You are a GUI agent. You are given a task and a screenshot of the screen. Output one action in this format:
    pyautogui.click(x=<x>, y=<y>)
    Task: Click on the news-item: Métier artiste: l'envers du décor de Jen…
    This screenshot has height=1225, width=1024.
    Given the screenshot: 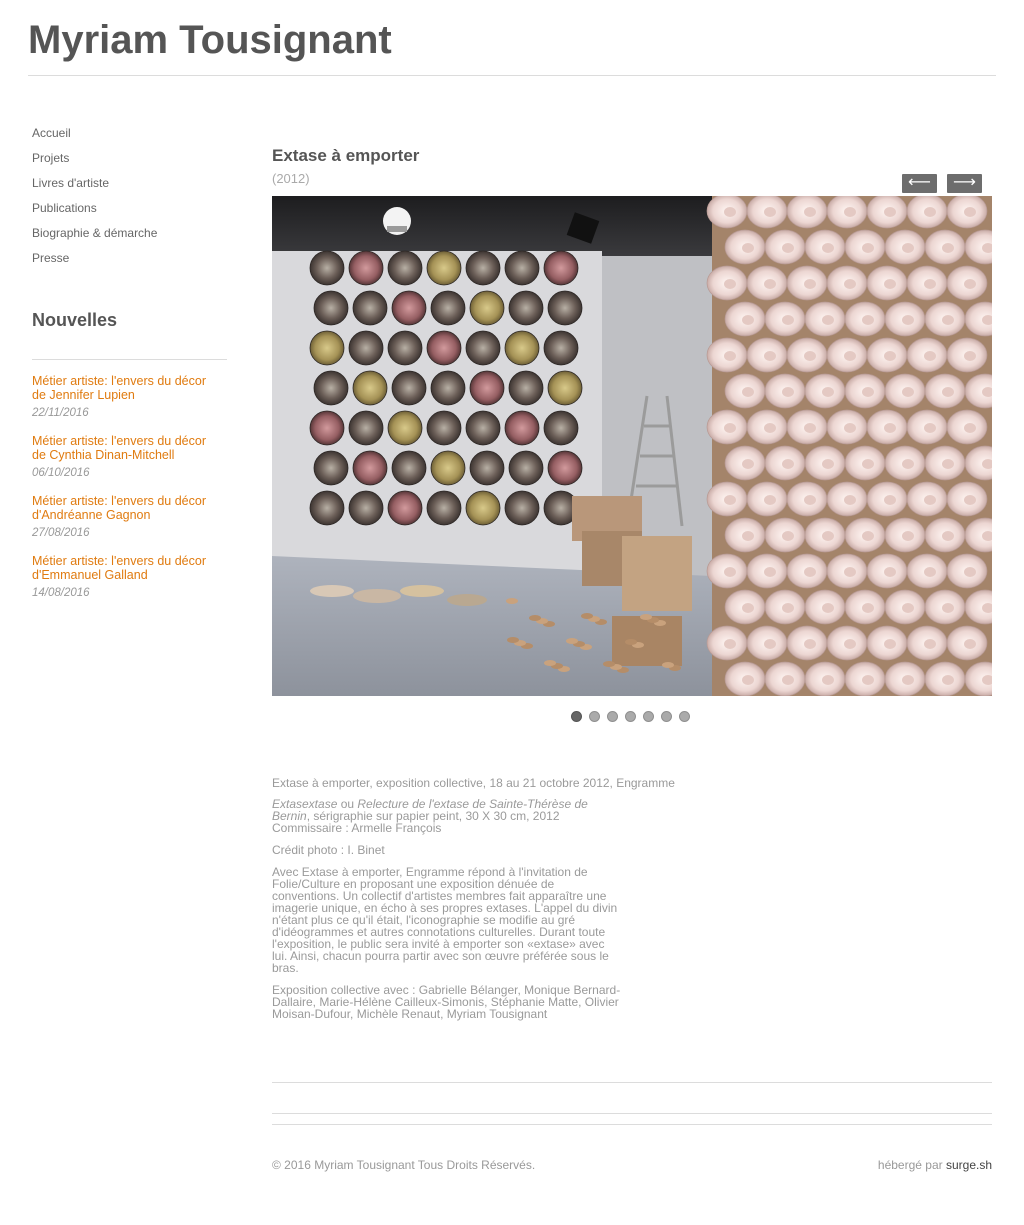 What is the action you would take?
    pyautogui.click(x=127, y=404)
    